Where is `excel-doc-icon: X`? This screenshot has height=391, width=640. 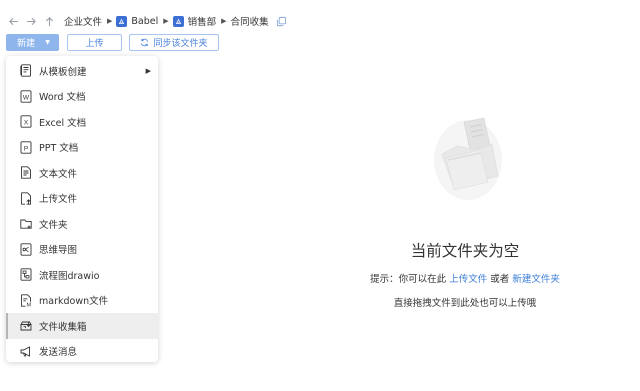
excel-doc-icon: X is located at coordinates (26, 121).